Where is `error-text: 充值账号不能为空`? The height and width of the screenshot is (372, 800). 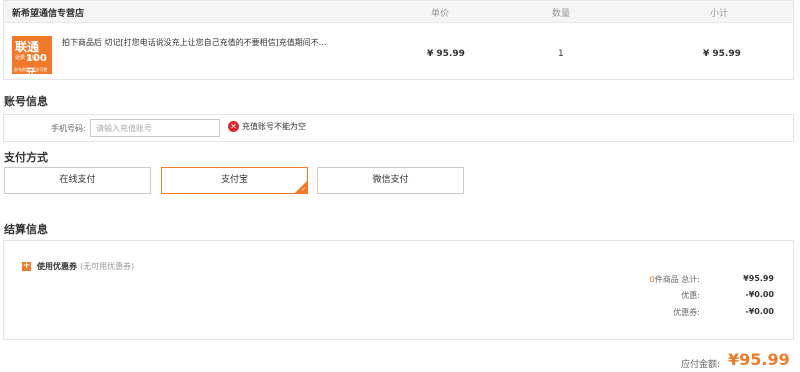
error-text: 充值账号不能为空 is located at coordinates (274, 126).